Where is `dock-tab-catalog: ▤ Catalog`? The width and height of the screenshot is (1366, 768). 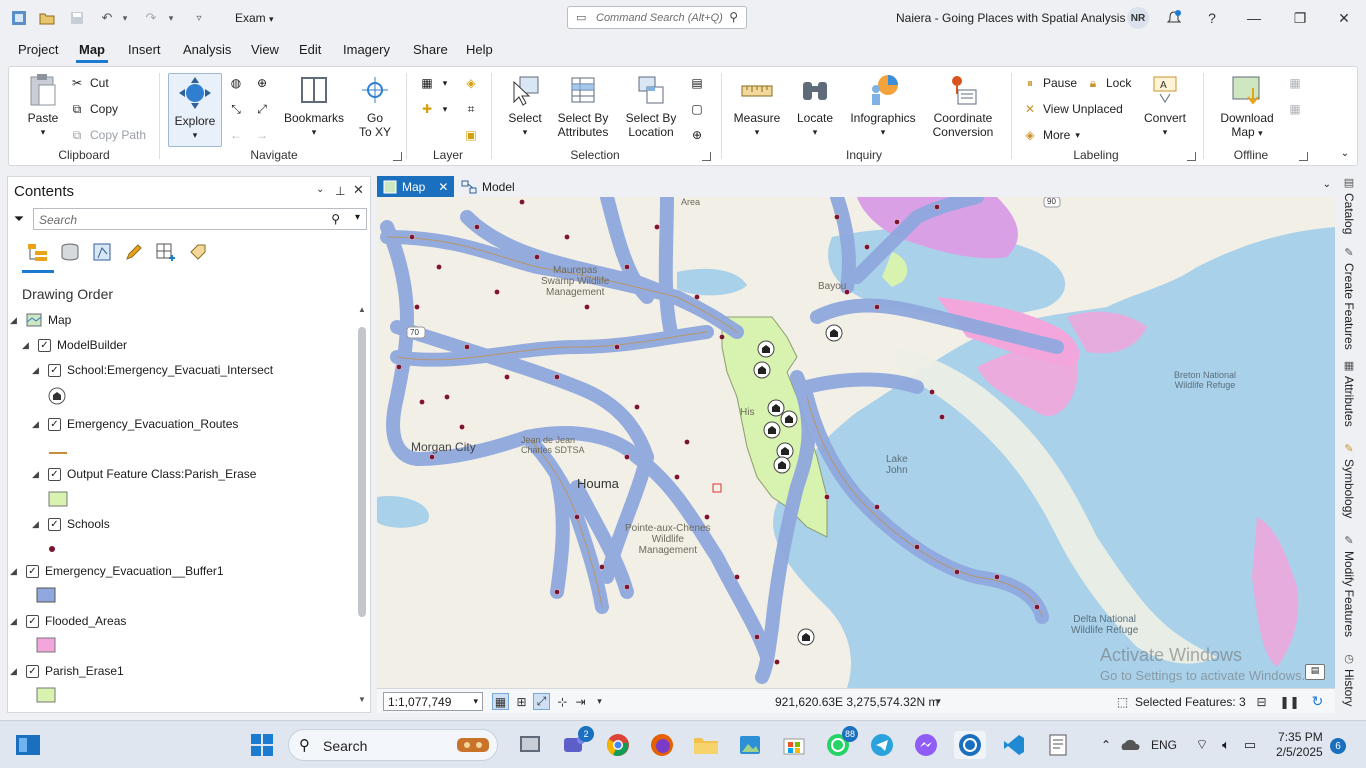 dock-tab-catalog: ▤ Catalog is located at coordinates (1349, 205).